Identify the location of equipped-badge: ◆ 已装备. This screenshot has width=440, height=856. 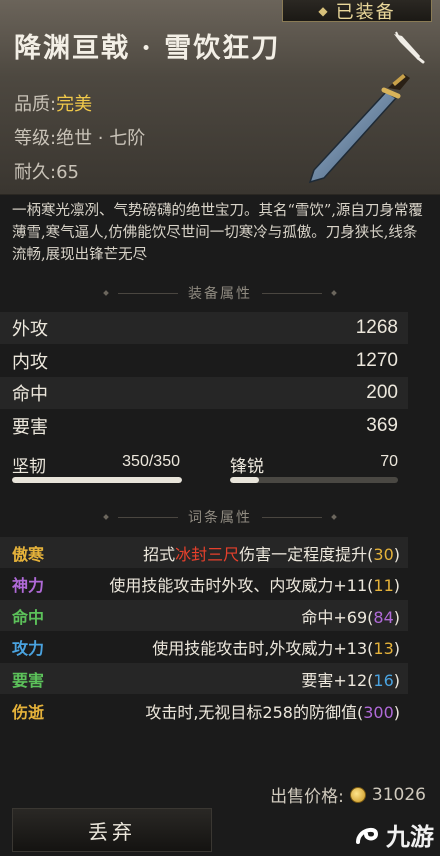
(357, 11).